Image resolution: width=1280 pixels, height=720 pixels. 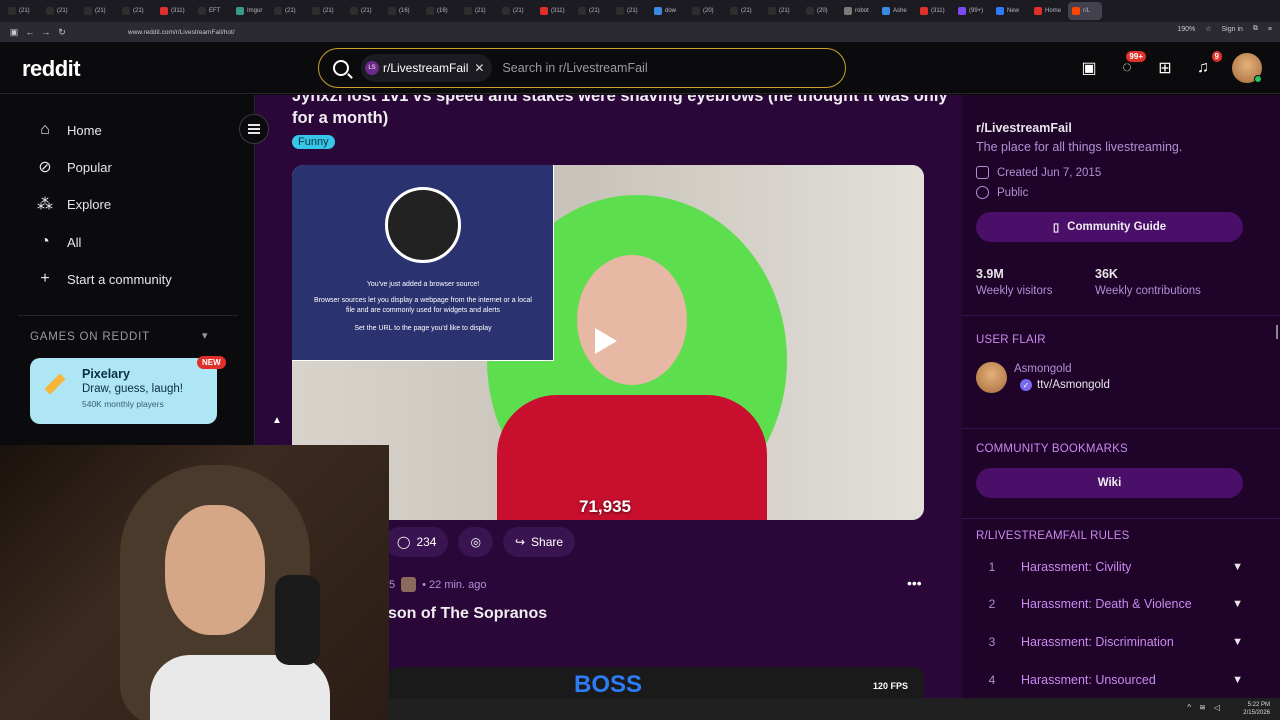 I want to click on subreddit-search-chip: LS r/LivestreamFail ✕, so click(x=427, y=68).